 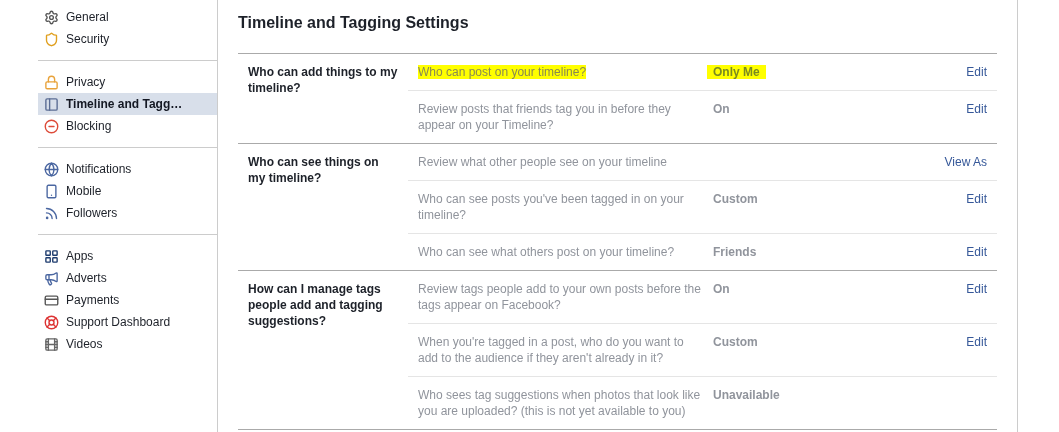 What do you see at coordinates (127, 169) in the screenshot?
I see `sidebar-item: Notifications` at bounding box center [127, 169].